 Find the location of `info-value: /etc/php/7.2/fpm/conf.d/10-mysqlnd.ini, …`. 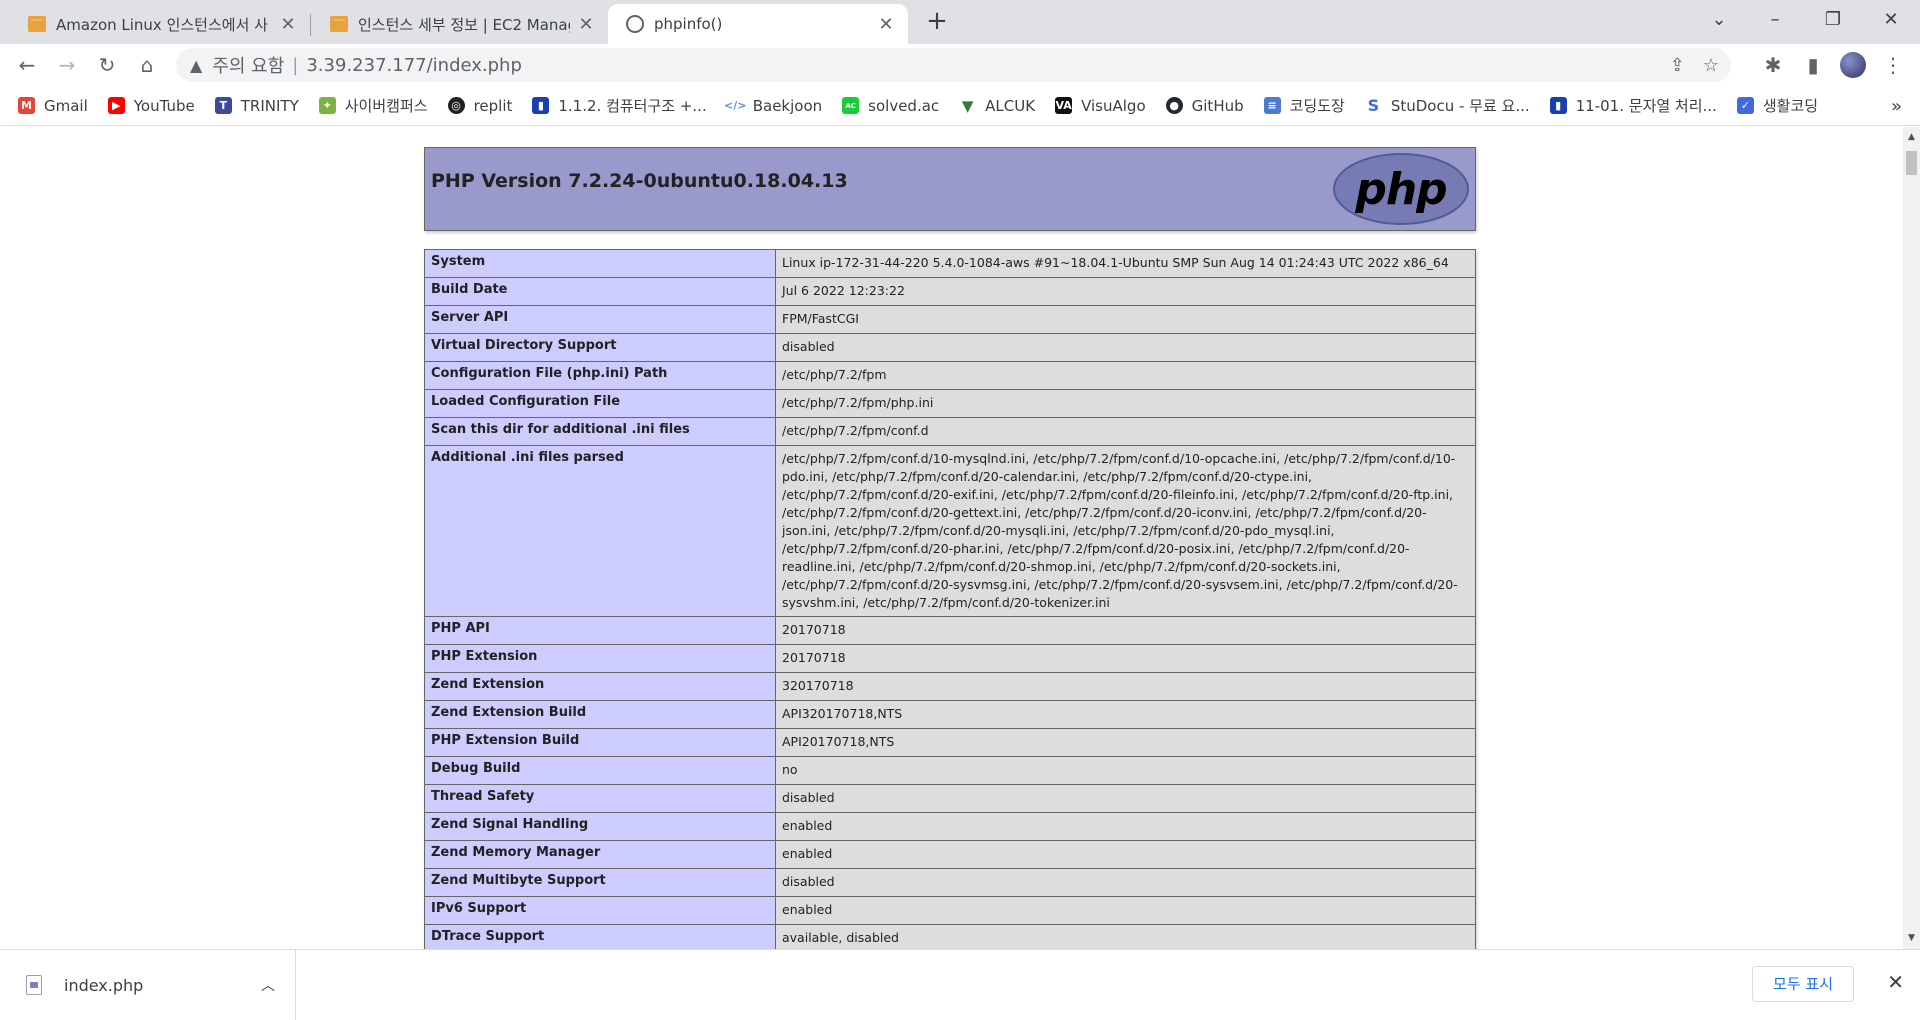

info-value: /etc/php/7.2/fpm/conf.d/10-mysqlnd.ini, … is located at coordinates (1125, 531).